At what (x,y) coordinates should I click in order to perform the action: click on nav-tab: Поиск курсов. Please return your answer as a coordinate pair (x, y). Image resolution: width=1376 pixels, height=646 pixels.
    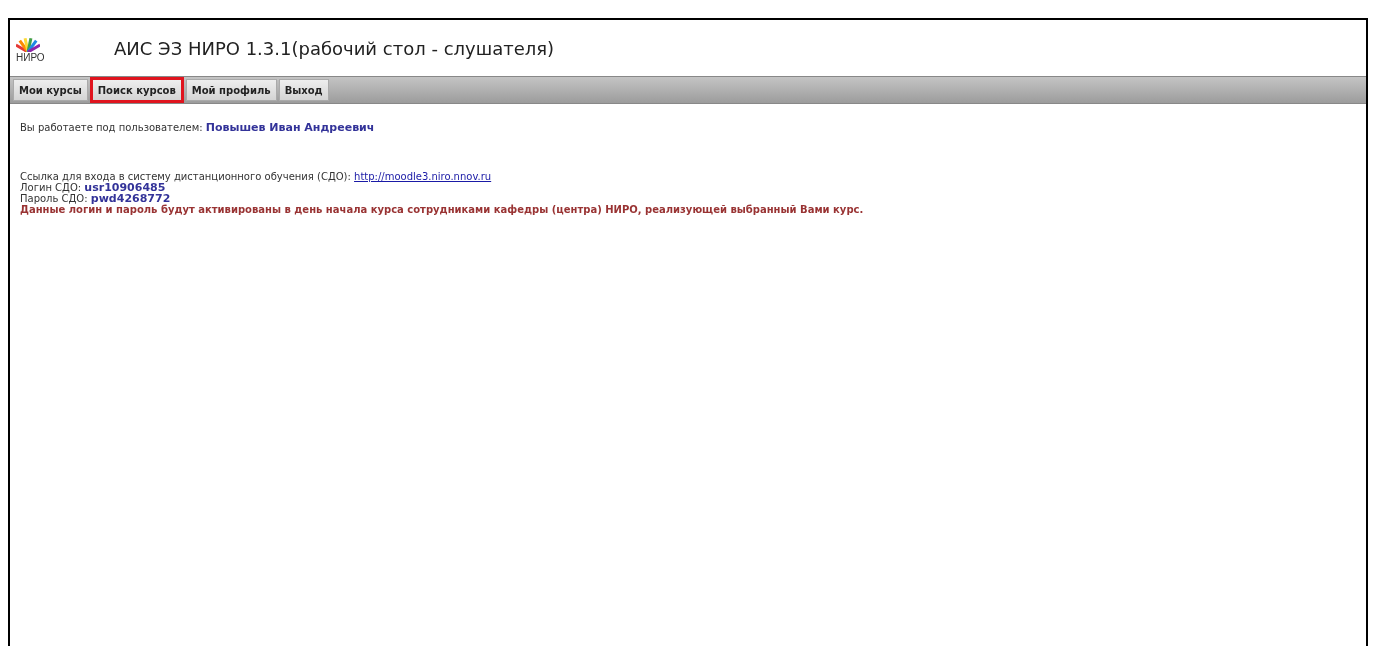
    Looking at the image, I should click on (136, 90).